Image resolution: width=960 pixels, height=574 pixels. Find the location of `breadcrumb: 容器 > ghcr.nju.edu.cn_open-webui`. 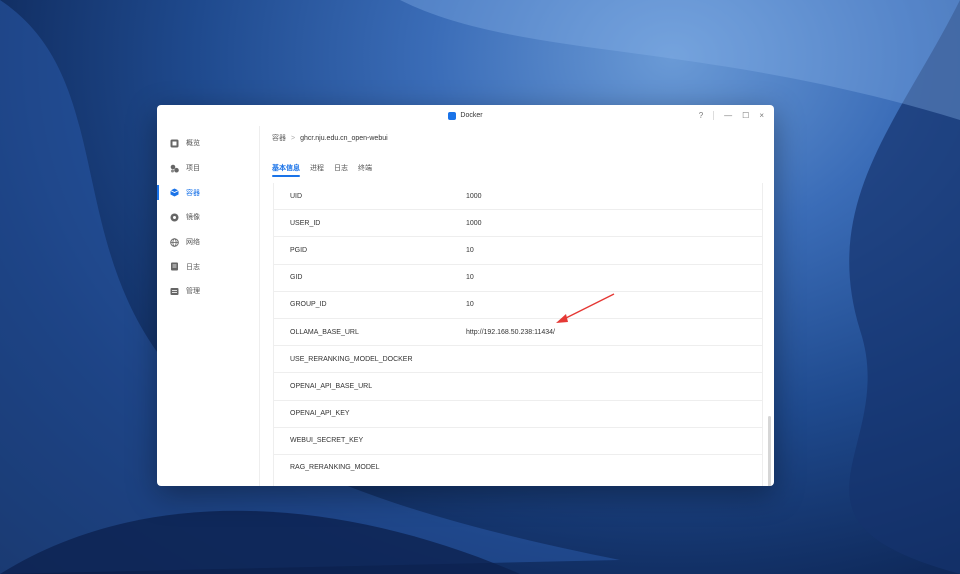

breadcrumb: 容器 > ghcr.nju.edu.cn_open-webui is located at coordinates (330, 138).